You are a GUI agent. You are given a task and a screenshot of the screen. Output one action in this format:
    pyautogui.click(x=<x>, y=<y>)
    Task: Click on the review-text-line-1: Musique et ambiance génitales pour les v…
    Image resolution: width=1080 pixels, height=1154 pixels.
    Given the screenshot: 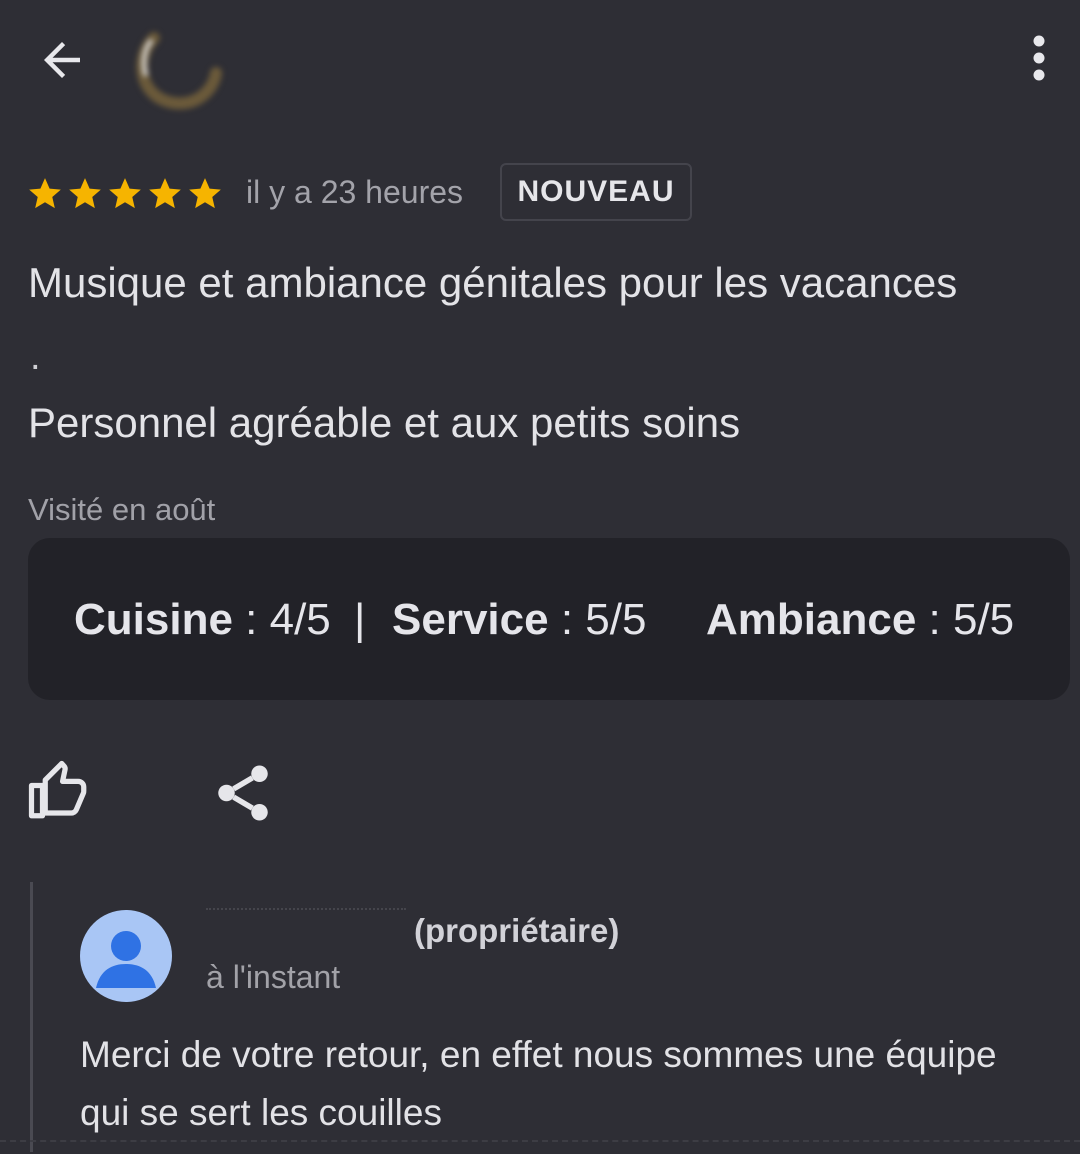 What is the action you would take?
    pyautogui.click(x=493, y=282)
    